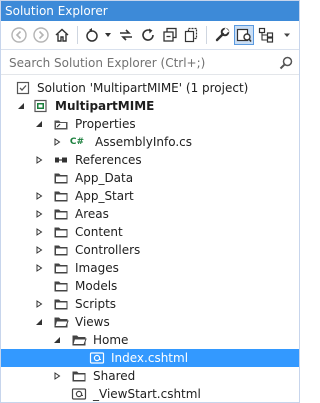 The width and height of the screenshot is (320, 403). I want to click on tree-item-solution: Solution 'MultipartMIME' (1 project), so click(150, 88).